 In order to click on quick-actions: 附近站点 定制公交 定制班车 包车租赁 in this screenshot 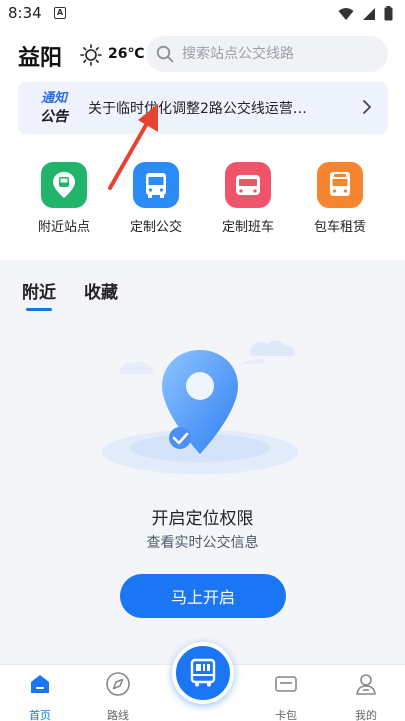, I will do `click(202, 202)`.